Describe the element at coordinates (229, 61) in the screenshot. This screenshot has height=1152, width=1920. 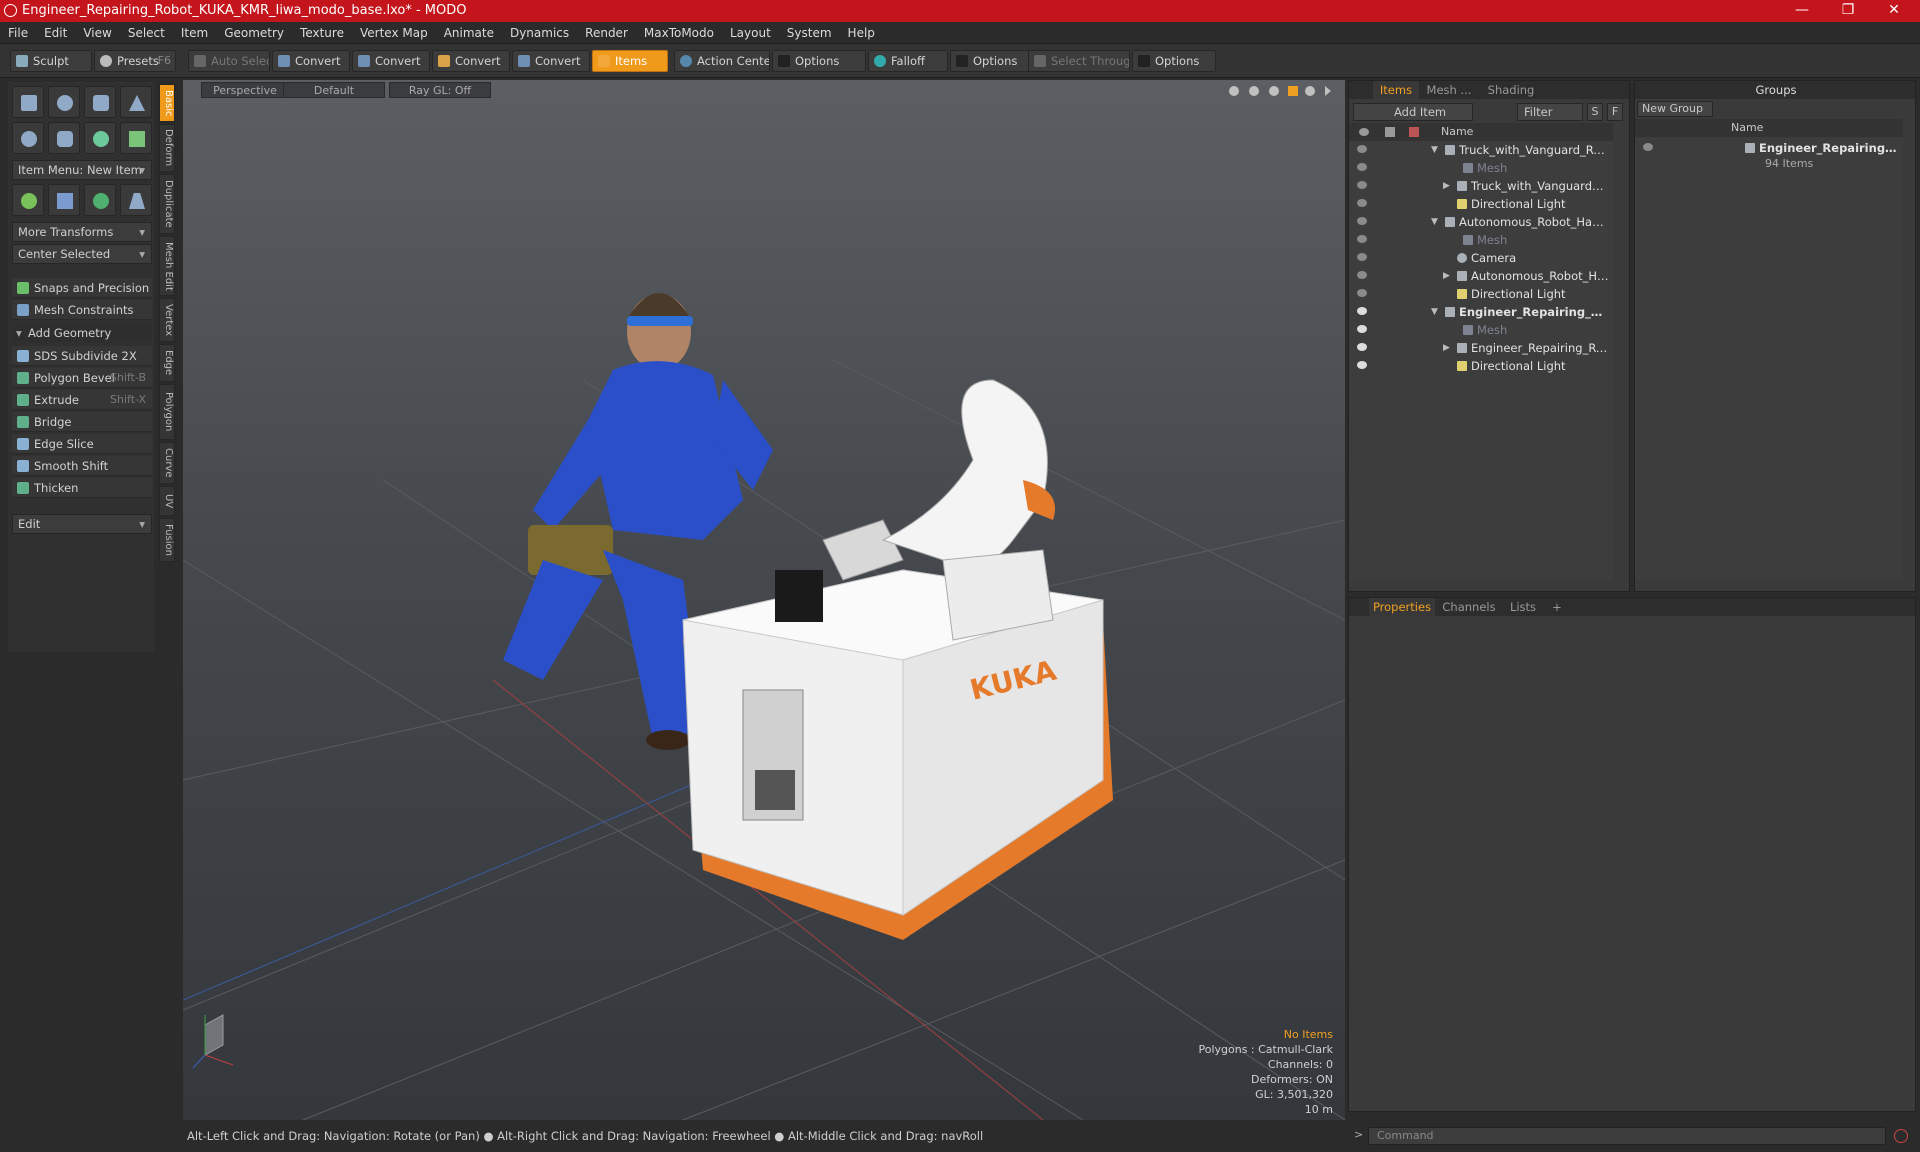
I see `auto-select-button: Auto Select` at that location.